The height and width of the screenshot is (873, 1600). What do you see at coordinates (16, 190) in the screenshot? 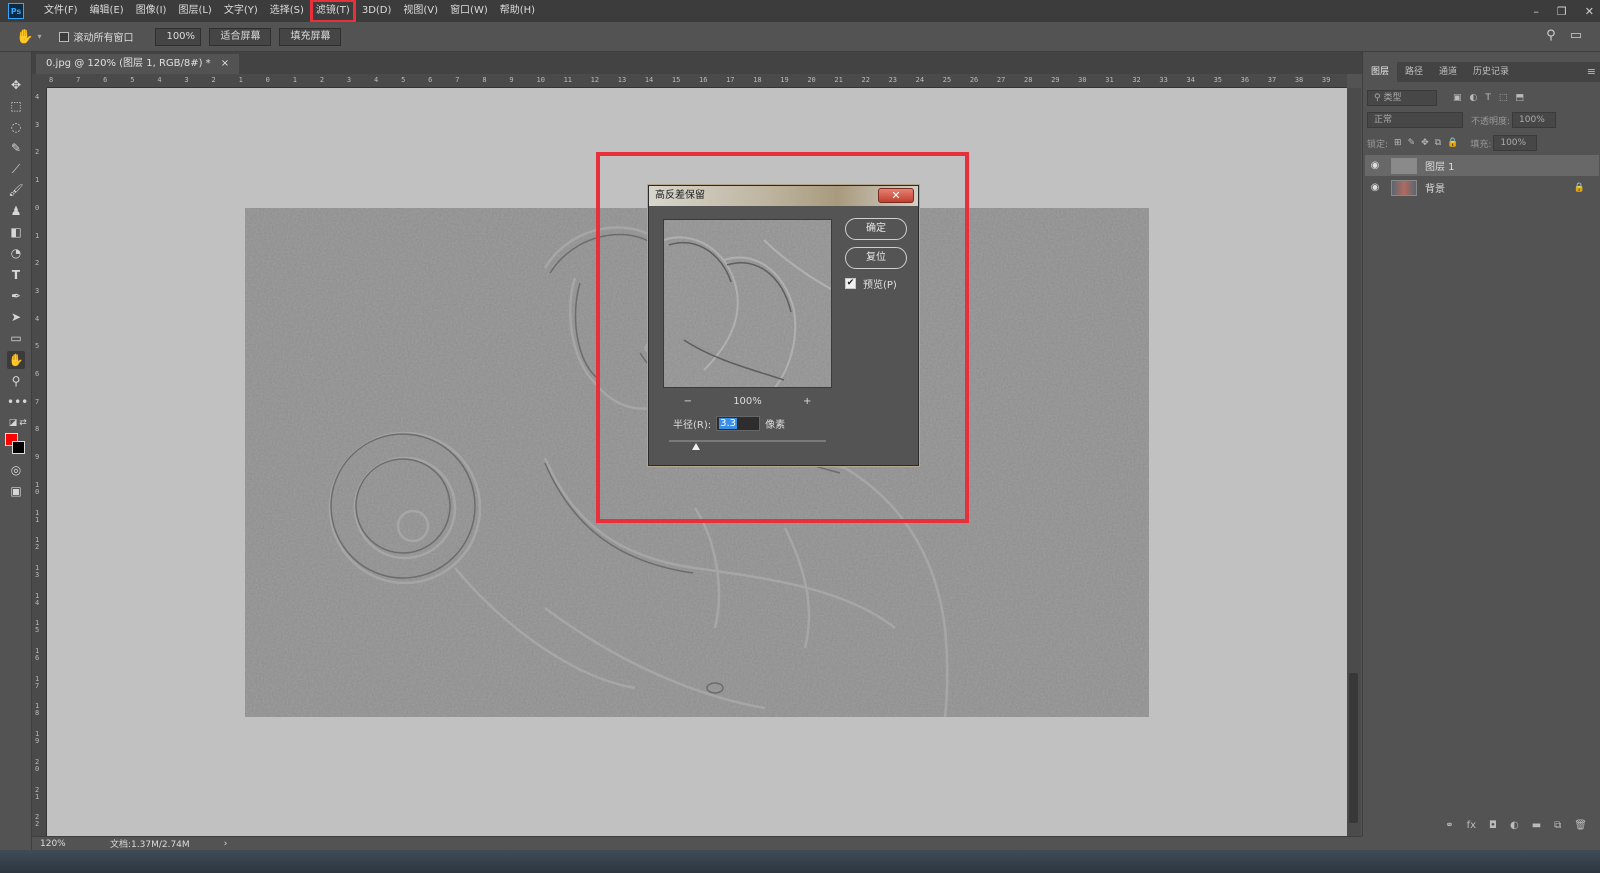
I see `brush-tool-icon: 🖌` at bounding box center [16, 190].